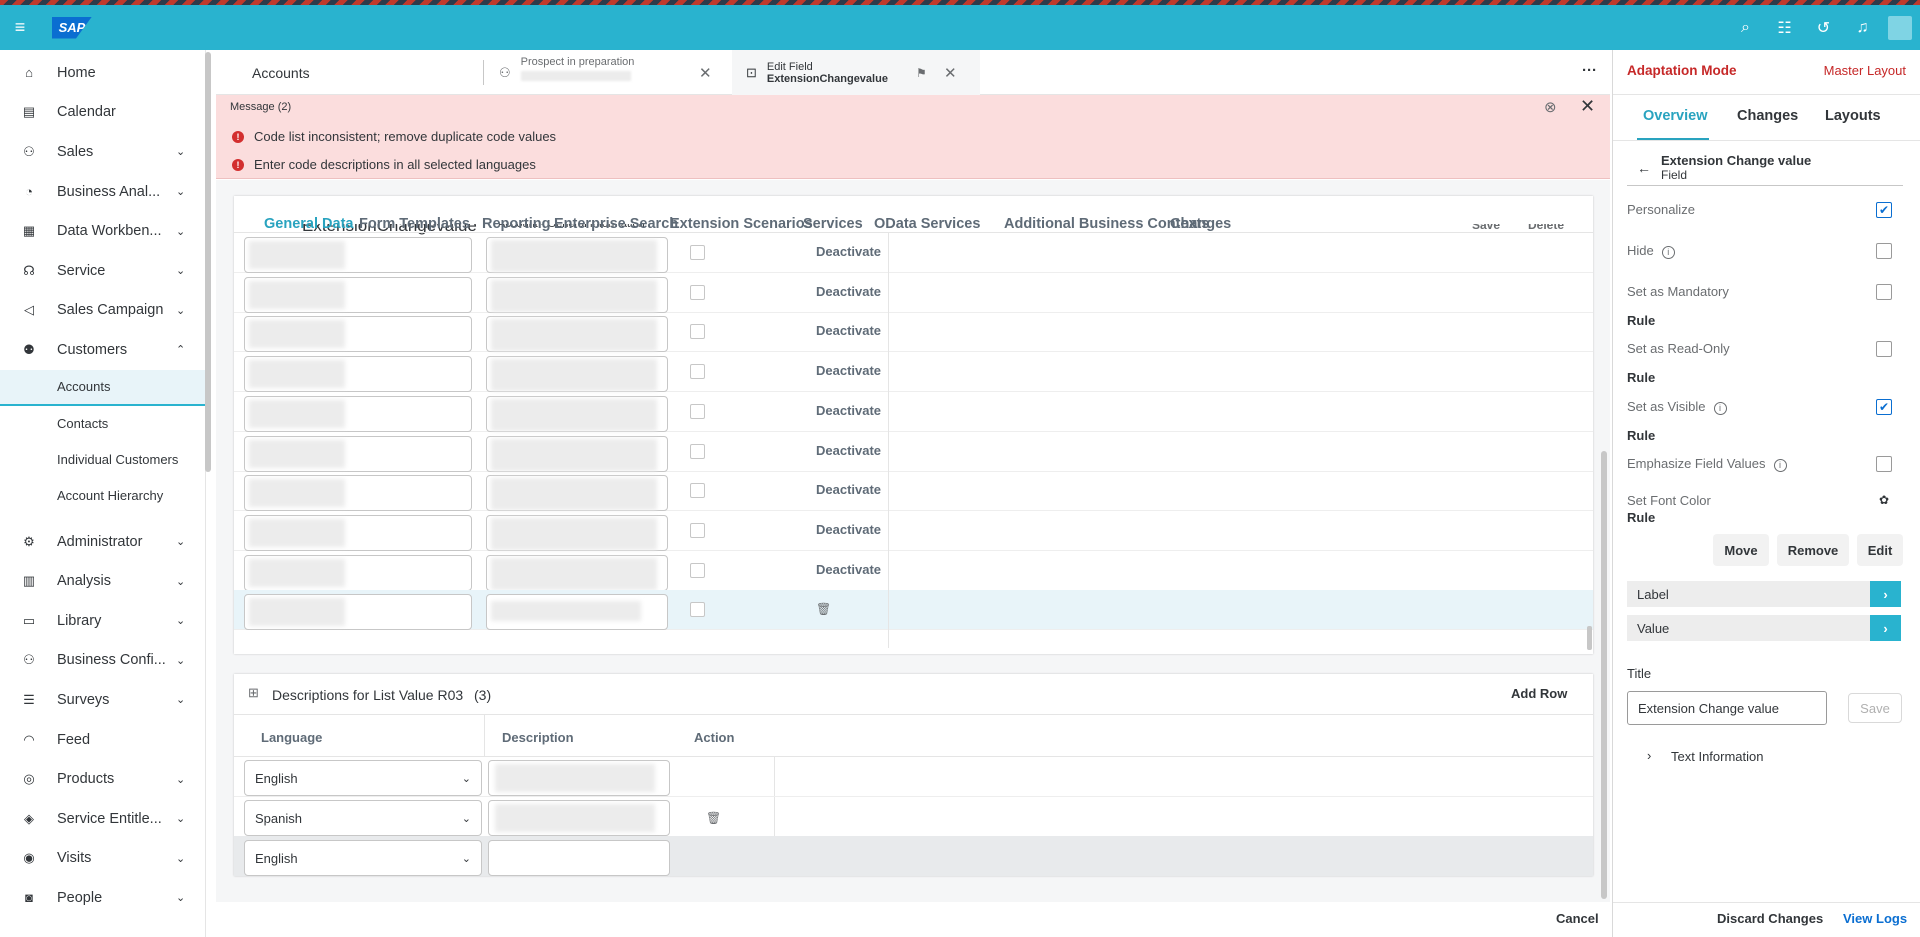 This screenshot has height=937, width=1920. Describe the element at coordinates (1813, 550) in the screenshot. I see `remove-button: Remove` at that location.